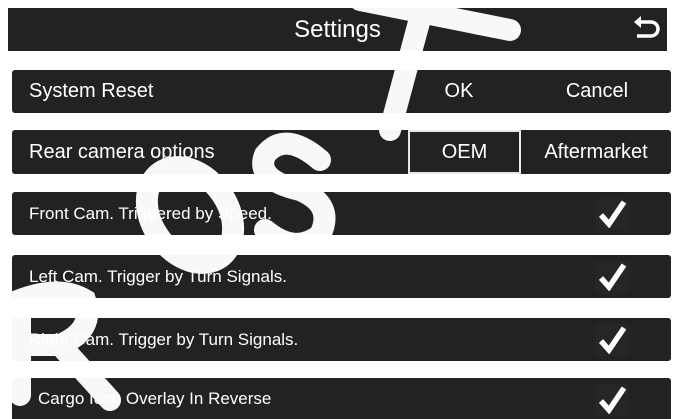 The height and width of the screenshot is (419, 675). What do you see at coordinates (597, 91) in the screenshot?
I see `cancel-button: Cancel` at bounding box center [597, 91].